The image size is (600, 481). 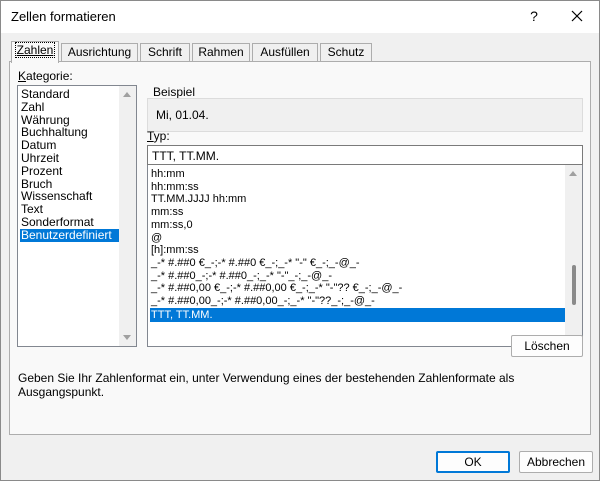 I want to click on format-item: _-* #.##0_-;-* #.##0_-;_-* "-"_-;_-@_-, so click(x=358, y=276).